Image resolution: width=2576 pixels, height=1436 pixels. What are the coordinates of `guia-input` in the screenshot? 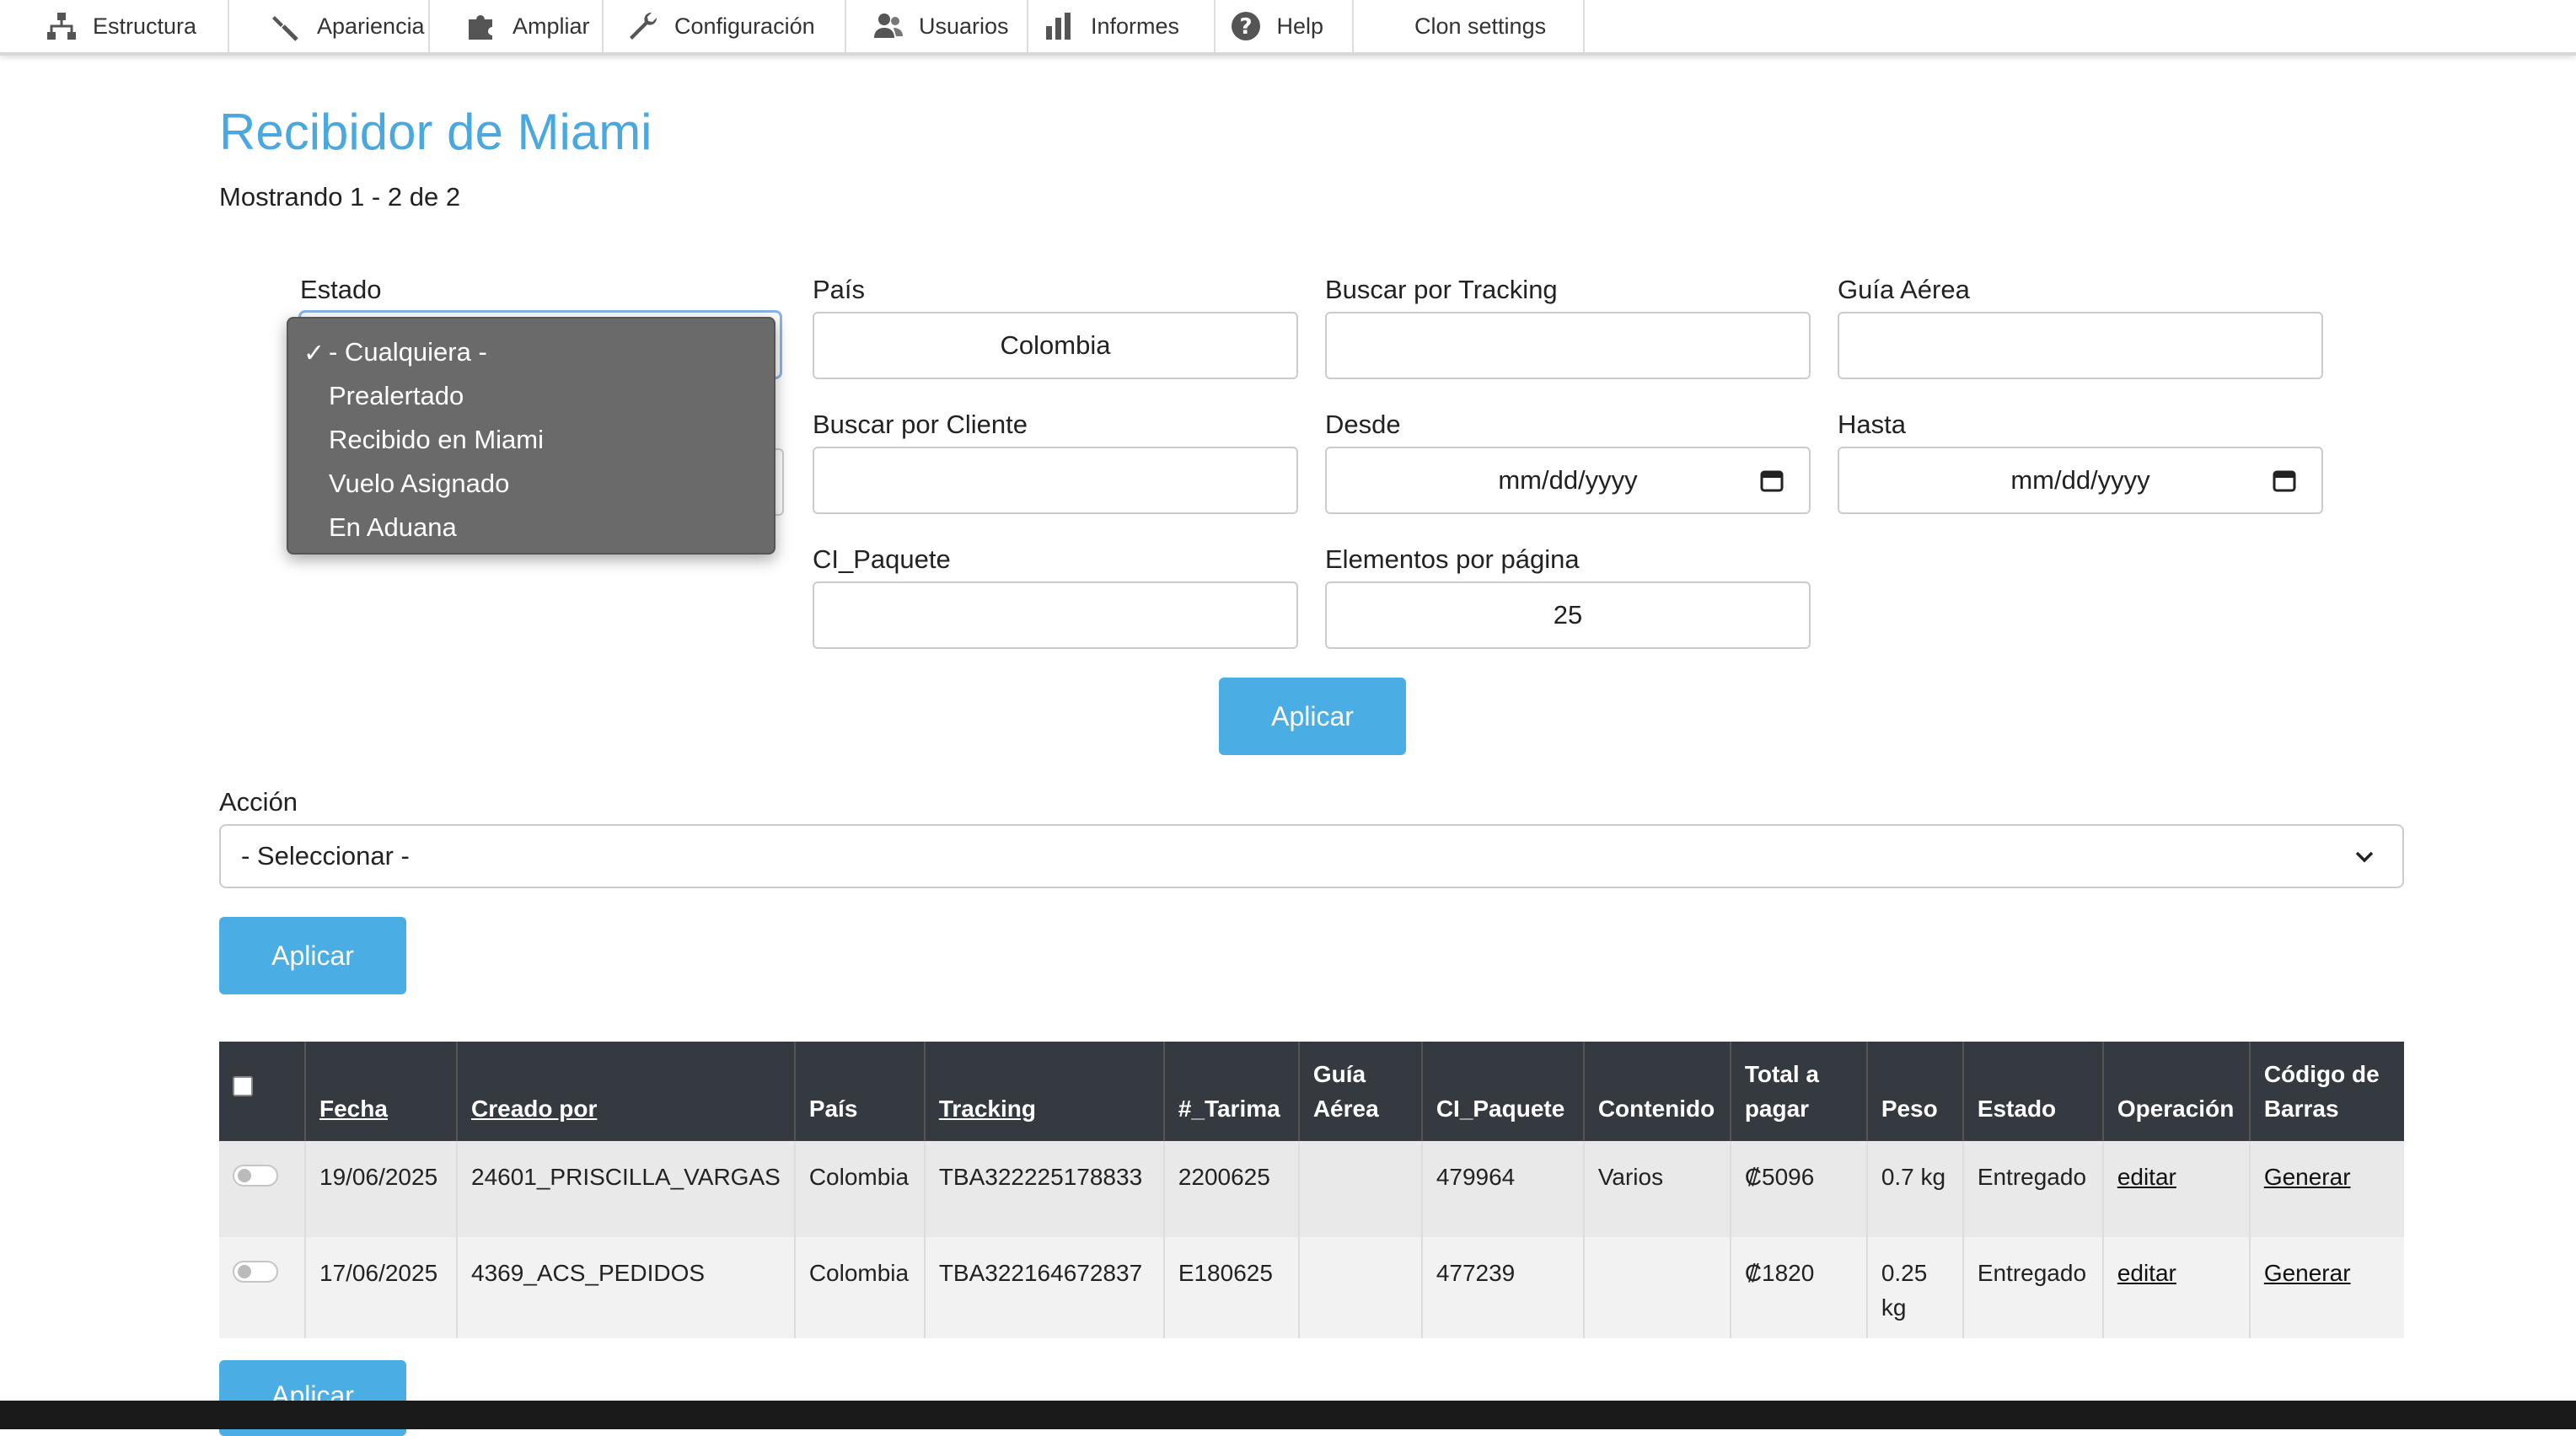 It's located at (2080, 345).